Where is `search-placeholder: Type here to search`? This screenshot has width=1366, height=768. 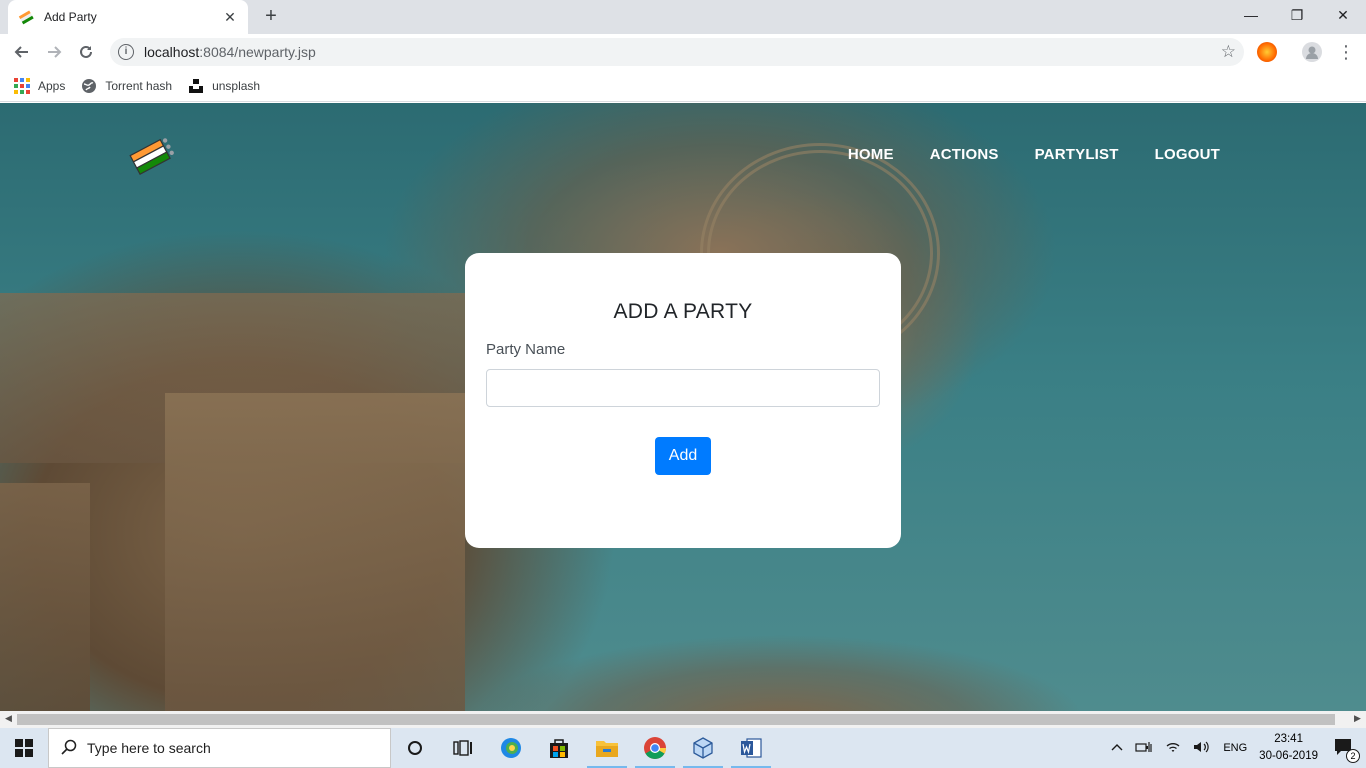 search-placeholder: Type here to search is located at coordinates (149, 748).